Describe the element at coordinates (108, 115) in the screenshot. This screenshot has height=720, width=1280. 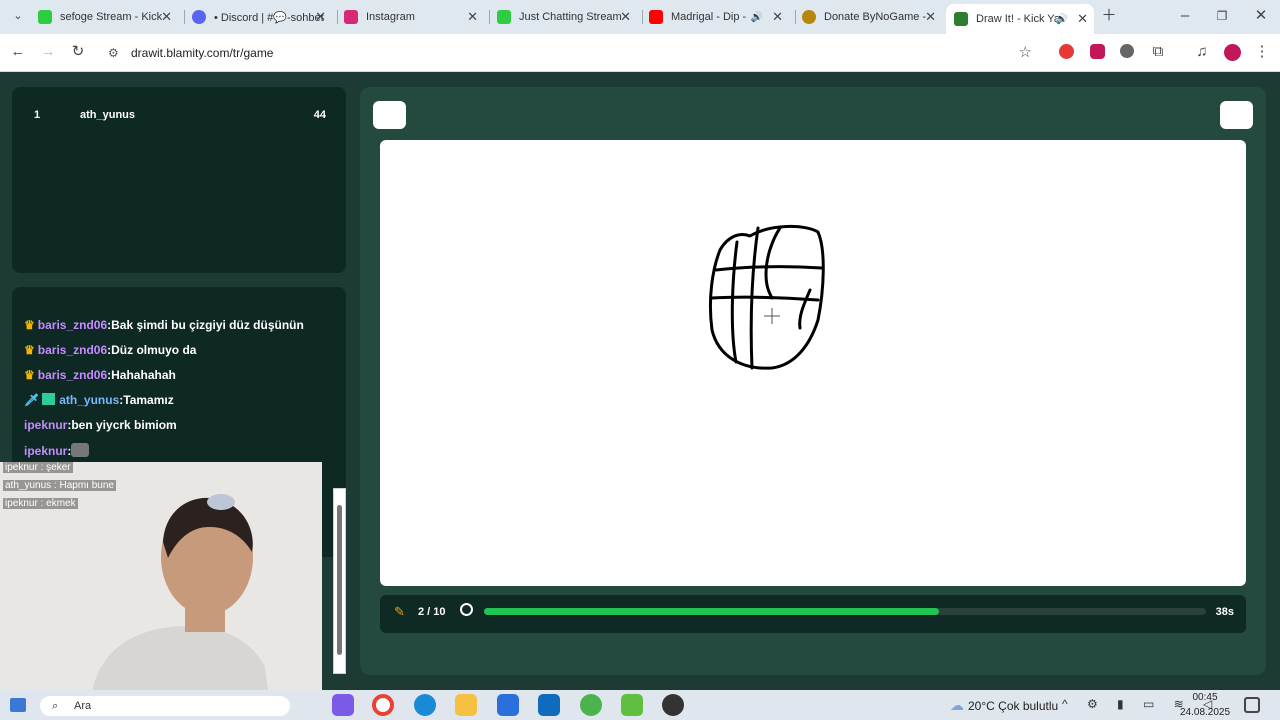
I see `player-name: ath_yunus` at that location.